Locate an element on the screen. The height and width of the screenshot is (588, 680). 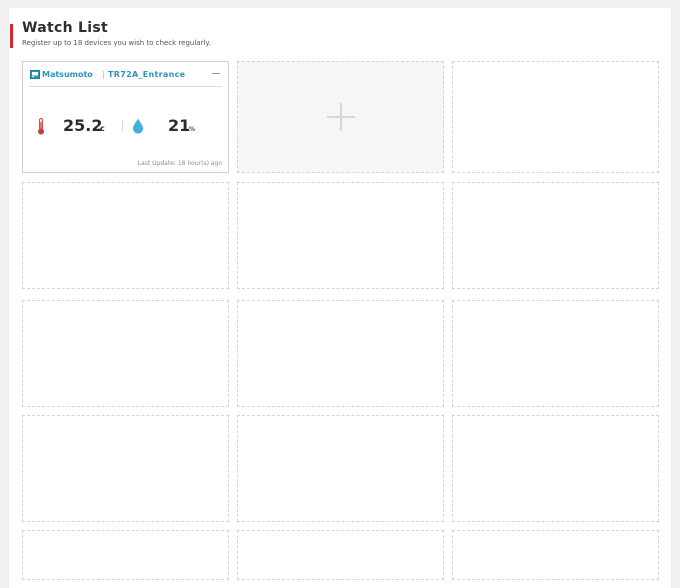
value-divider is located at coordinates (122, 126).